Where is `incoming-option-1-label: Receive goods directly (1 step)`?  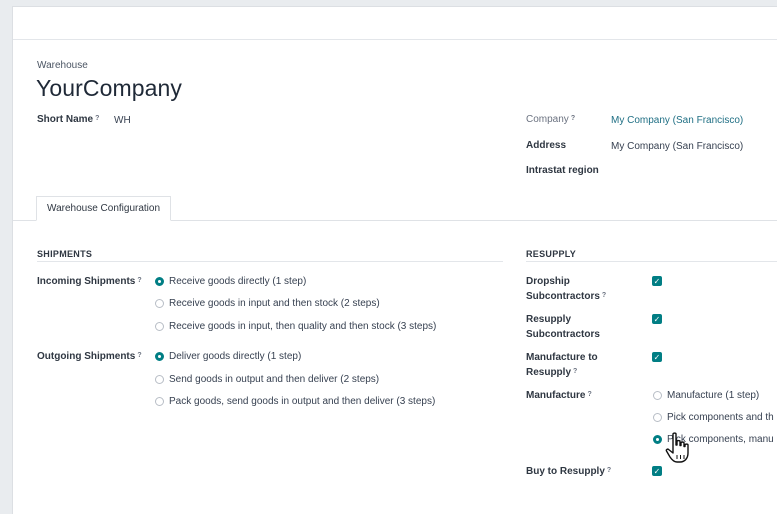 incoming-option-1-label: Receive goods directly (1 step) is located at coordinates (237, 281).